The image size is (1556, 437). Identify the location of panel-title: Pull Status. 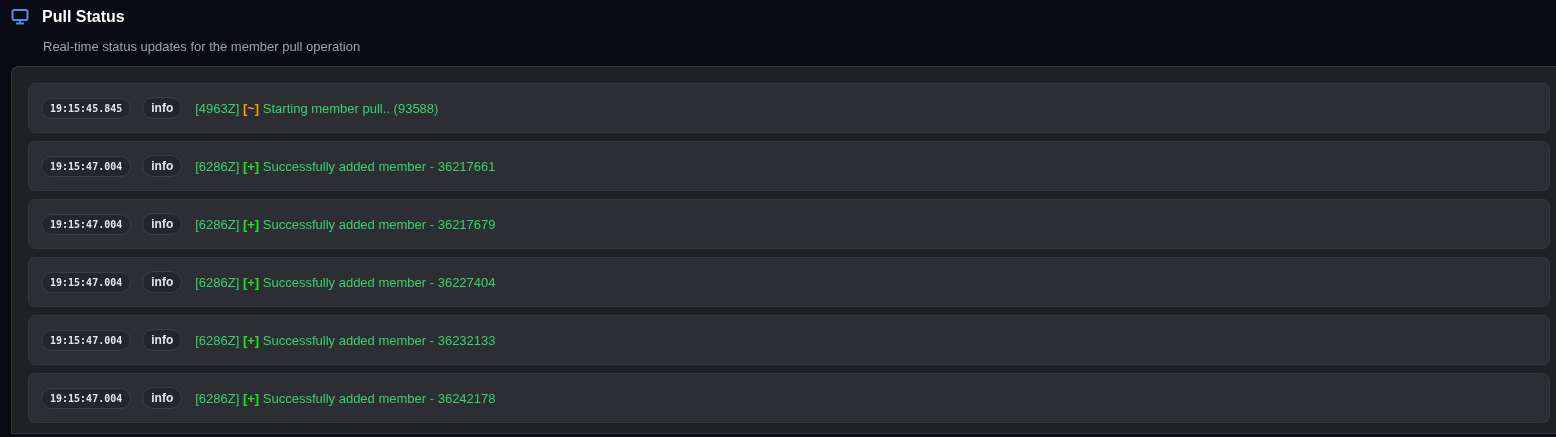
(83, 17).